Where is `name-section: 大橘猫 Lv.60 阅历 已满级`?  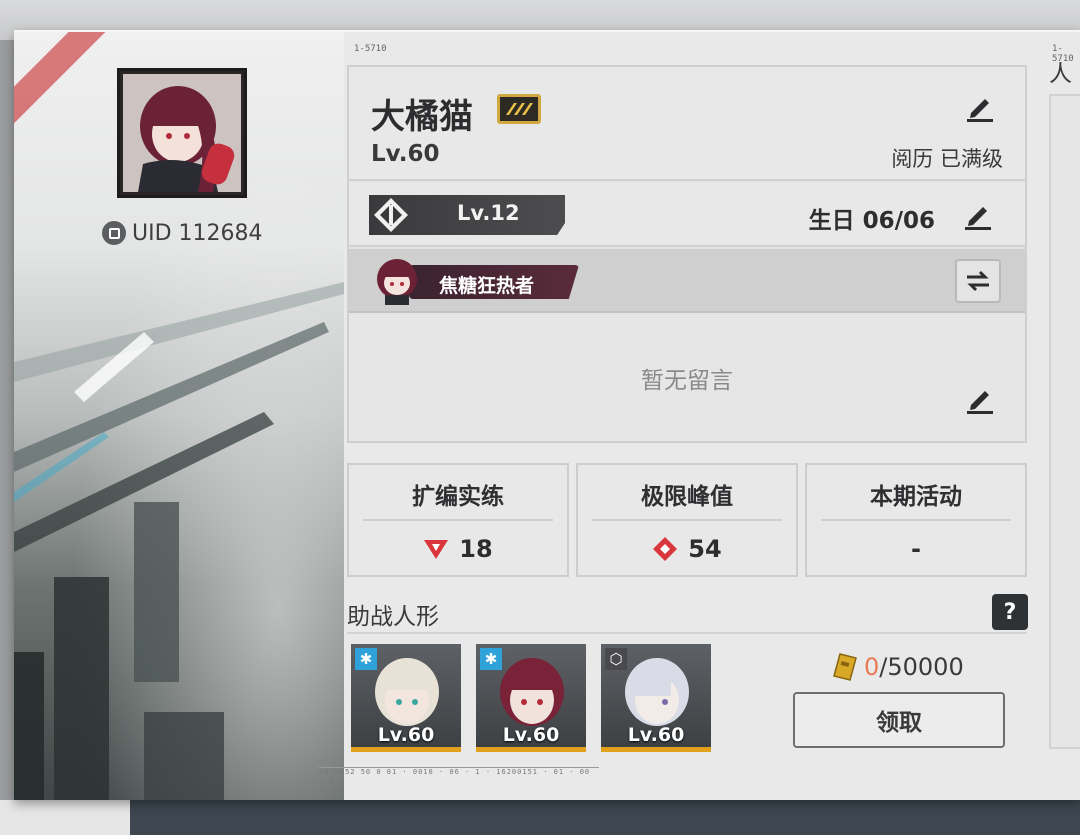 name-section: 大橘猫 Lv.60 阅历 已满级 is located at coordinates (687, 124).